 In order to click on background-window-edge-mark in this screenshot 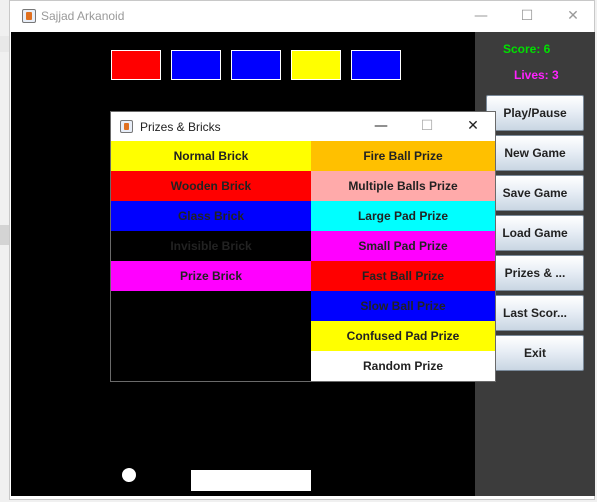, I will do `click(4, 235)`.